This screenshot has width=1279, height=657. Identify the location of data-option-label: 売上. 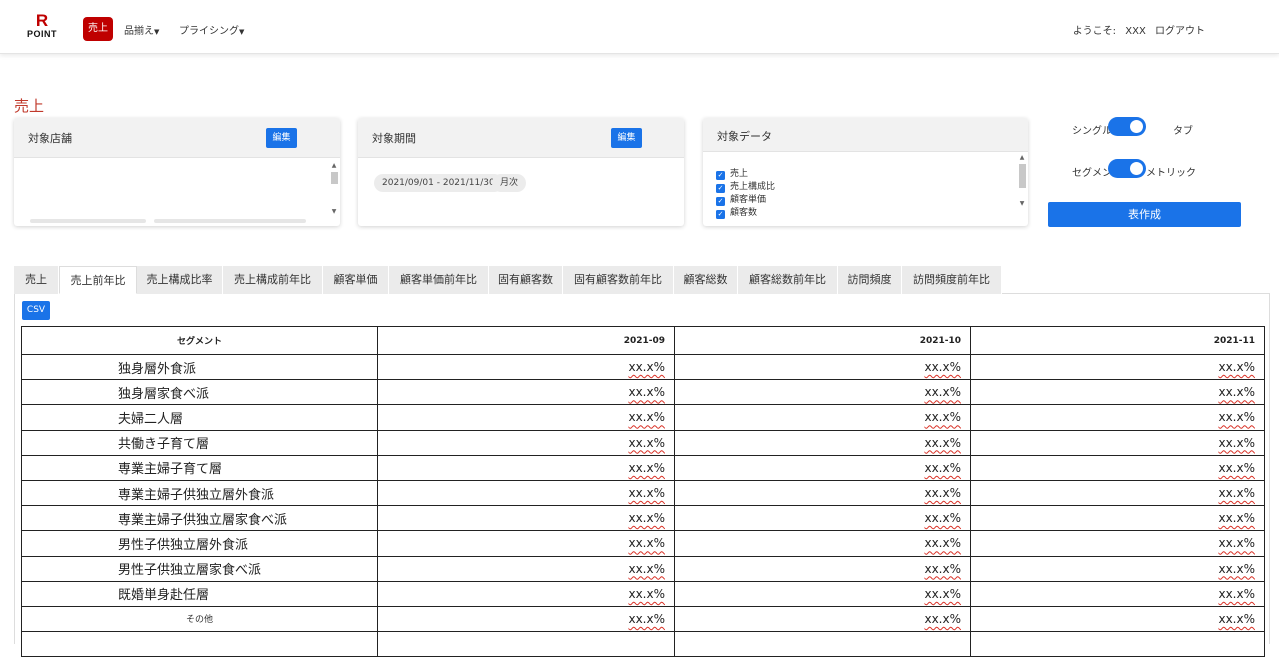
(739, 174).